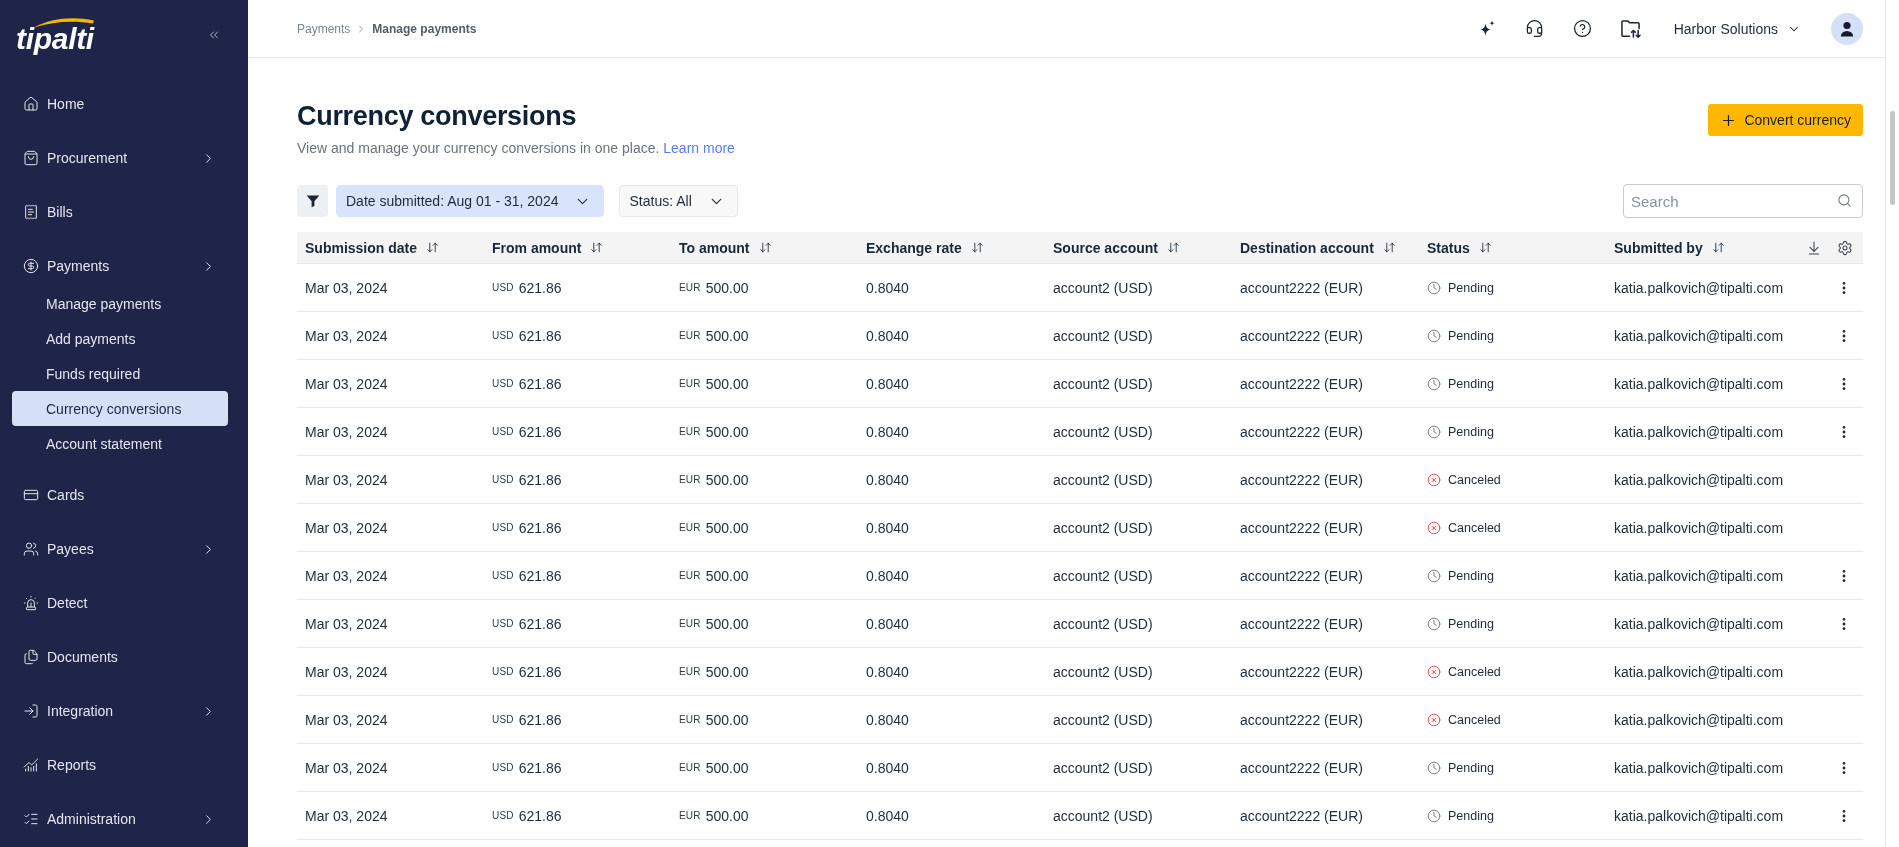 The image size is (1899, 847). What do you see at coordinates (1318, 247) in the screenshot?
I see `column-header: Destination account` at bounding box center [1318, 247].